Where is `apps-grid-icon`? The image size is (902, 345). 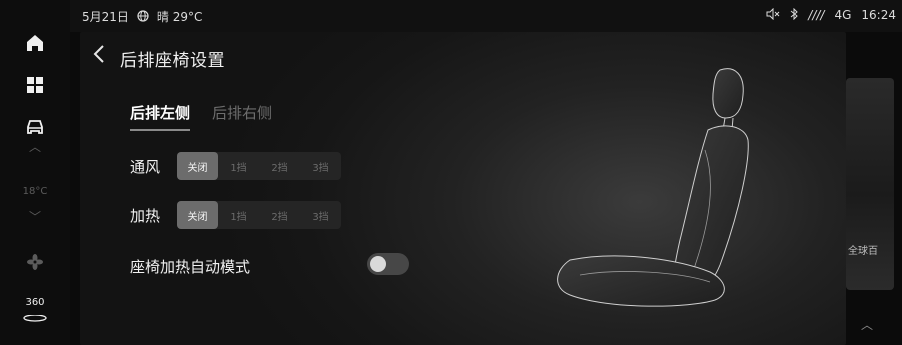
apps-grid-icon is located at coordinates (35, 87).